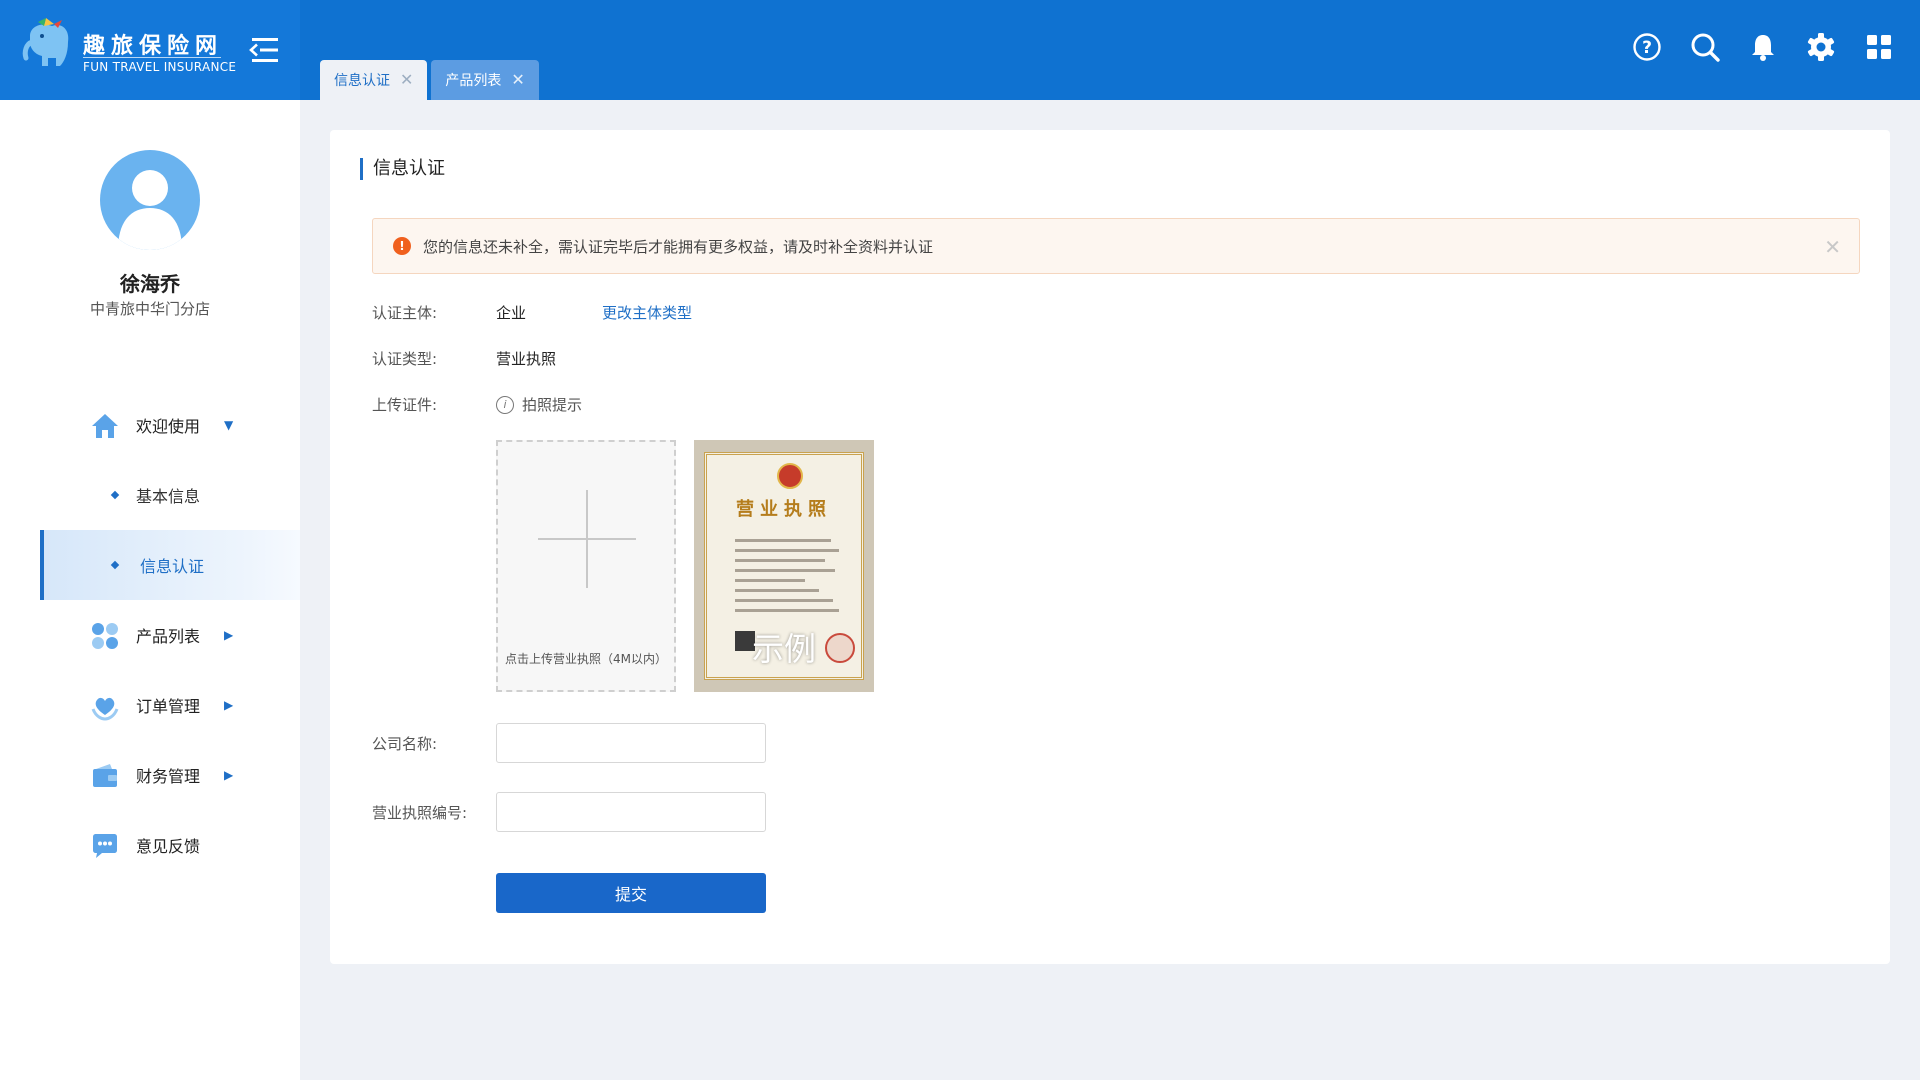 Image resolution: width=1920 pixels, height=1080 pixels. I want to click on sidebar-item-label: 信息认证, so click(172, 566).